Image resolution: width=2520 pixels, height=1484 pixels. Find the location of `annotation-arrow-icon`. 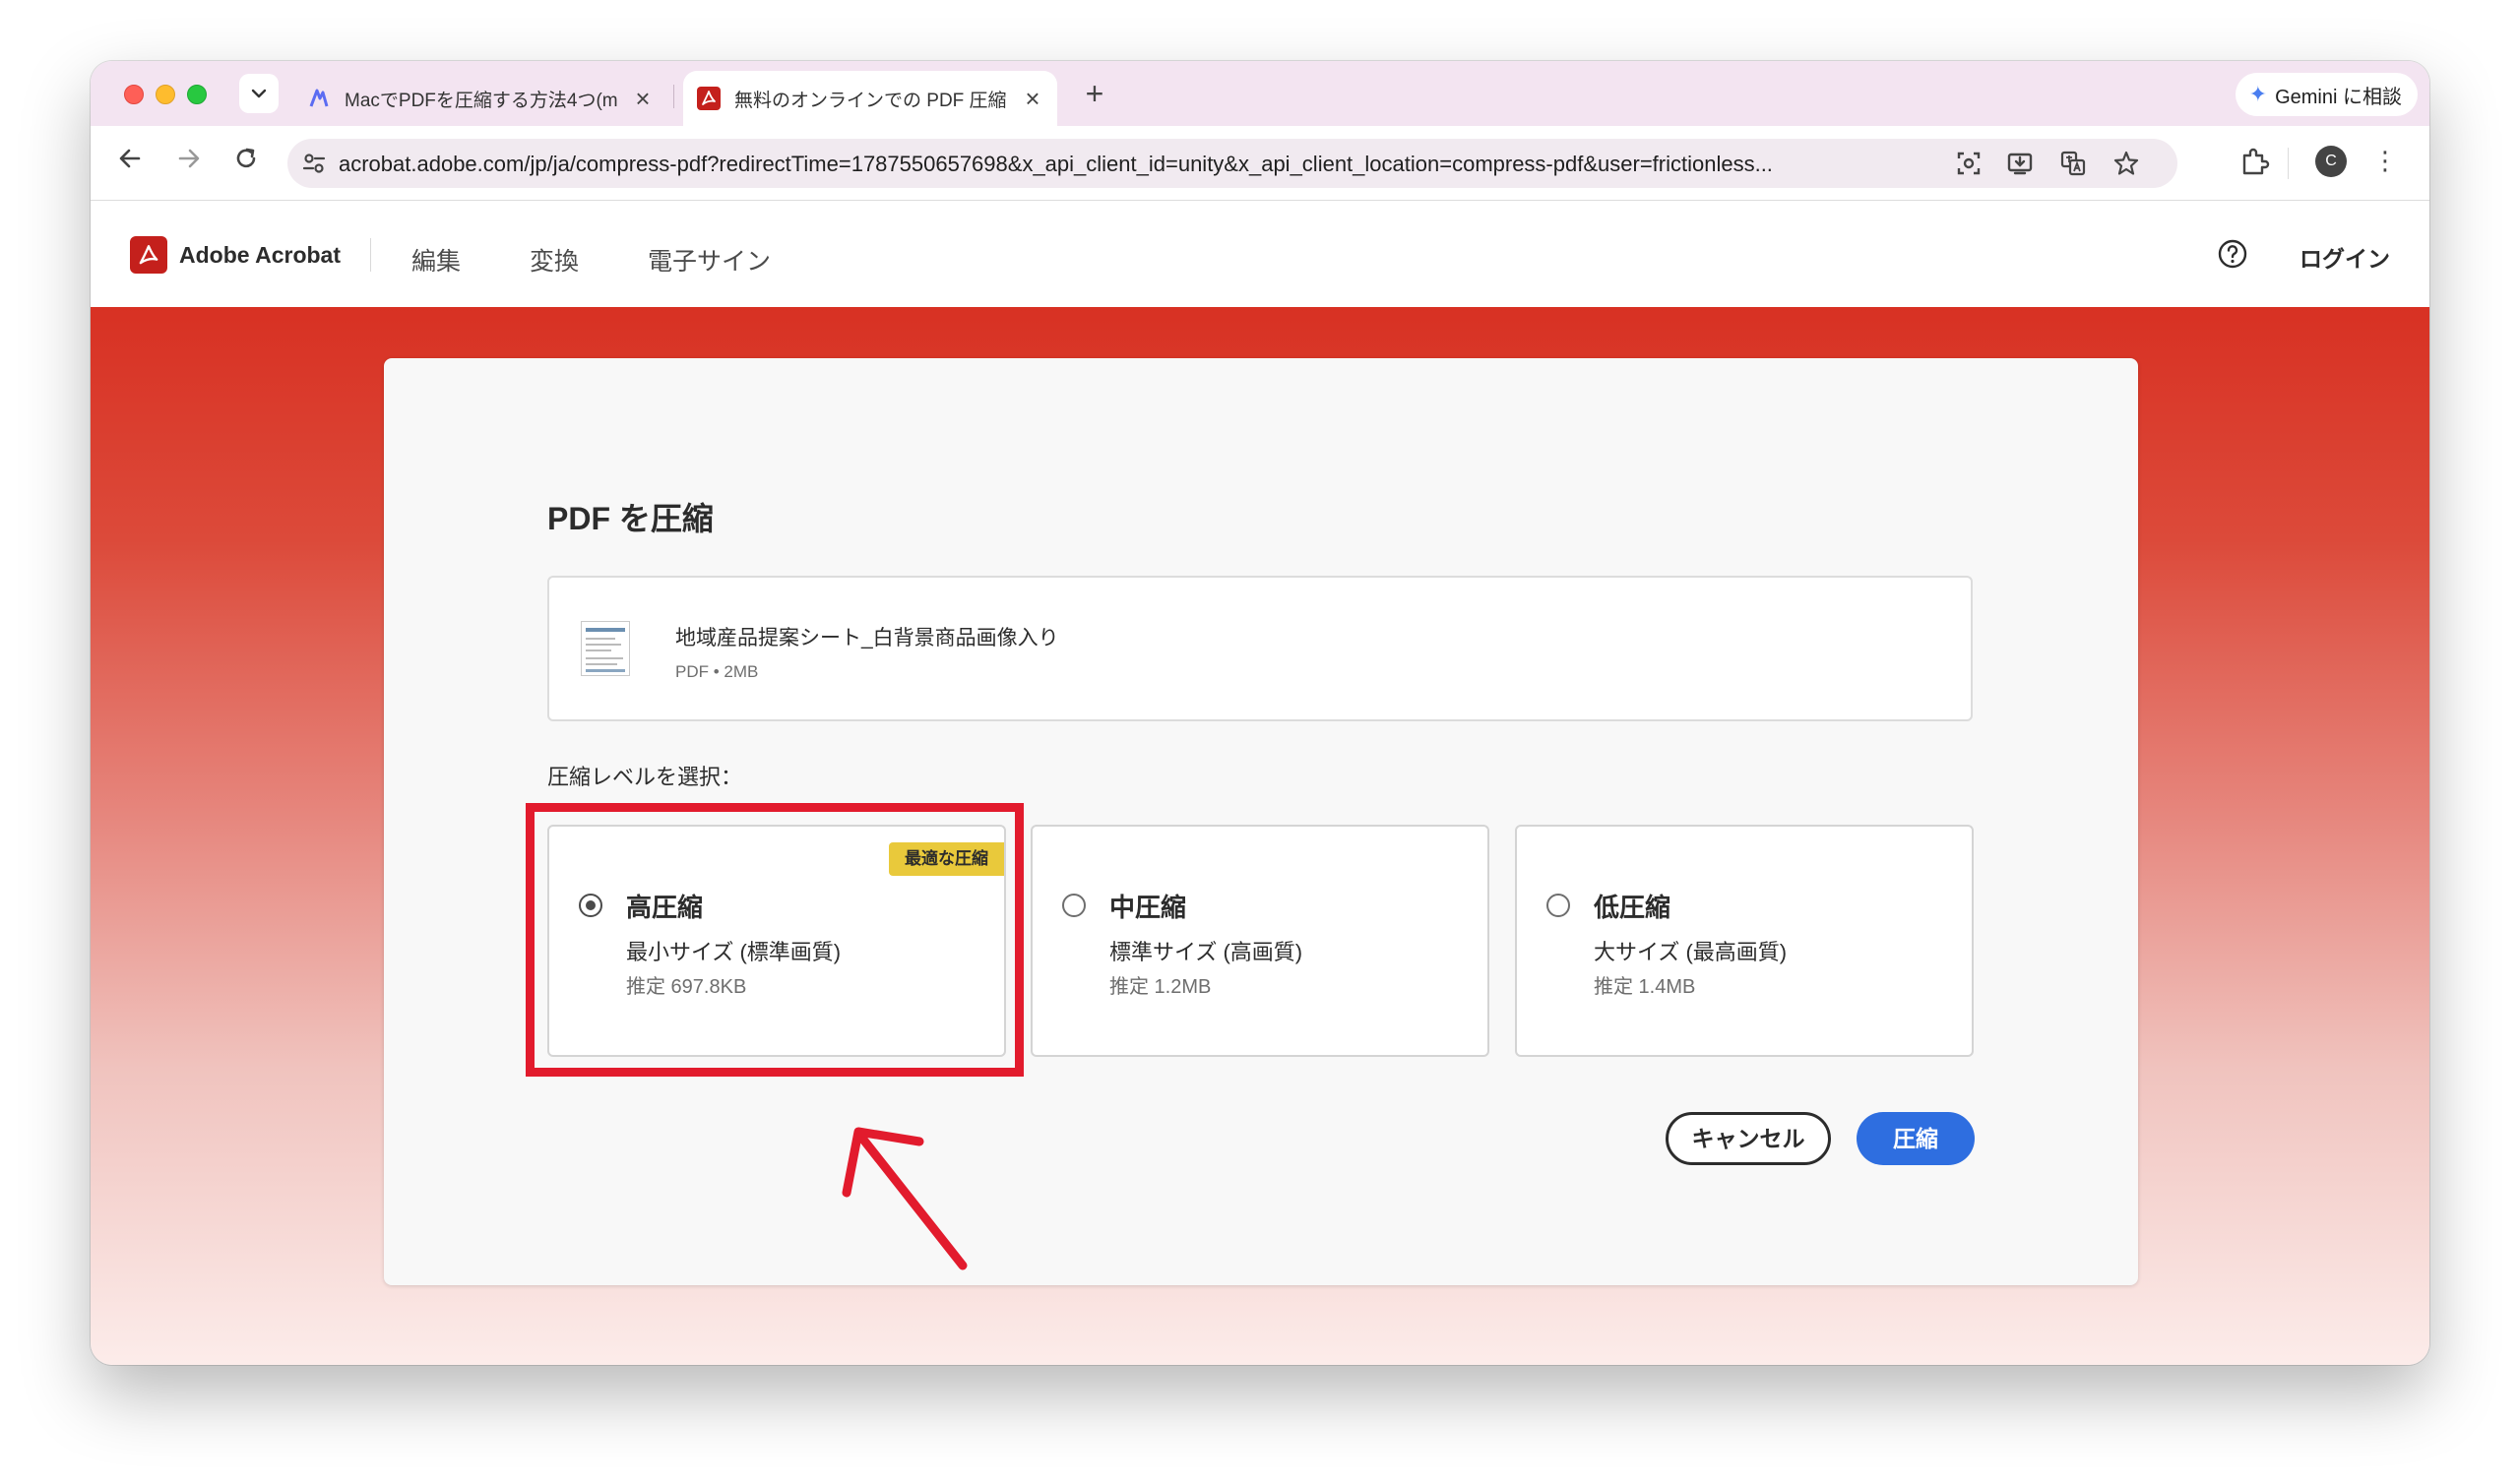

annotation-arrow-icon is located at coordinates (905, 1198).